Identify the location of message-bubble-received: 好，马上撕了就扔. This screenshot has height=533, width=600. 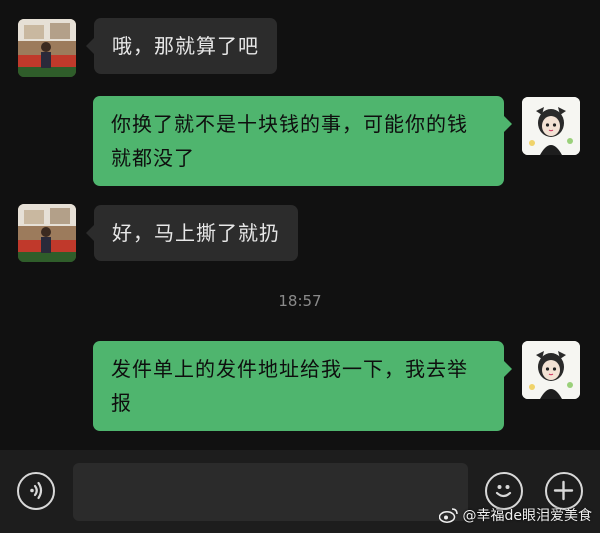
(192, 233).